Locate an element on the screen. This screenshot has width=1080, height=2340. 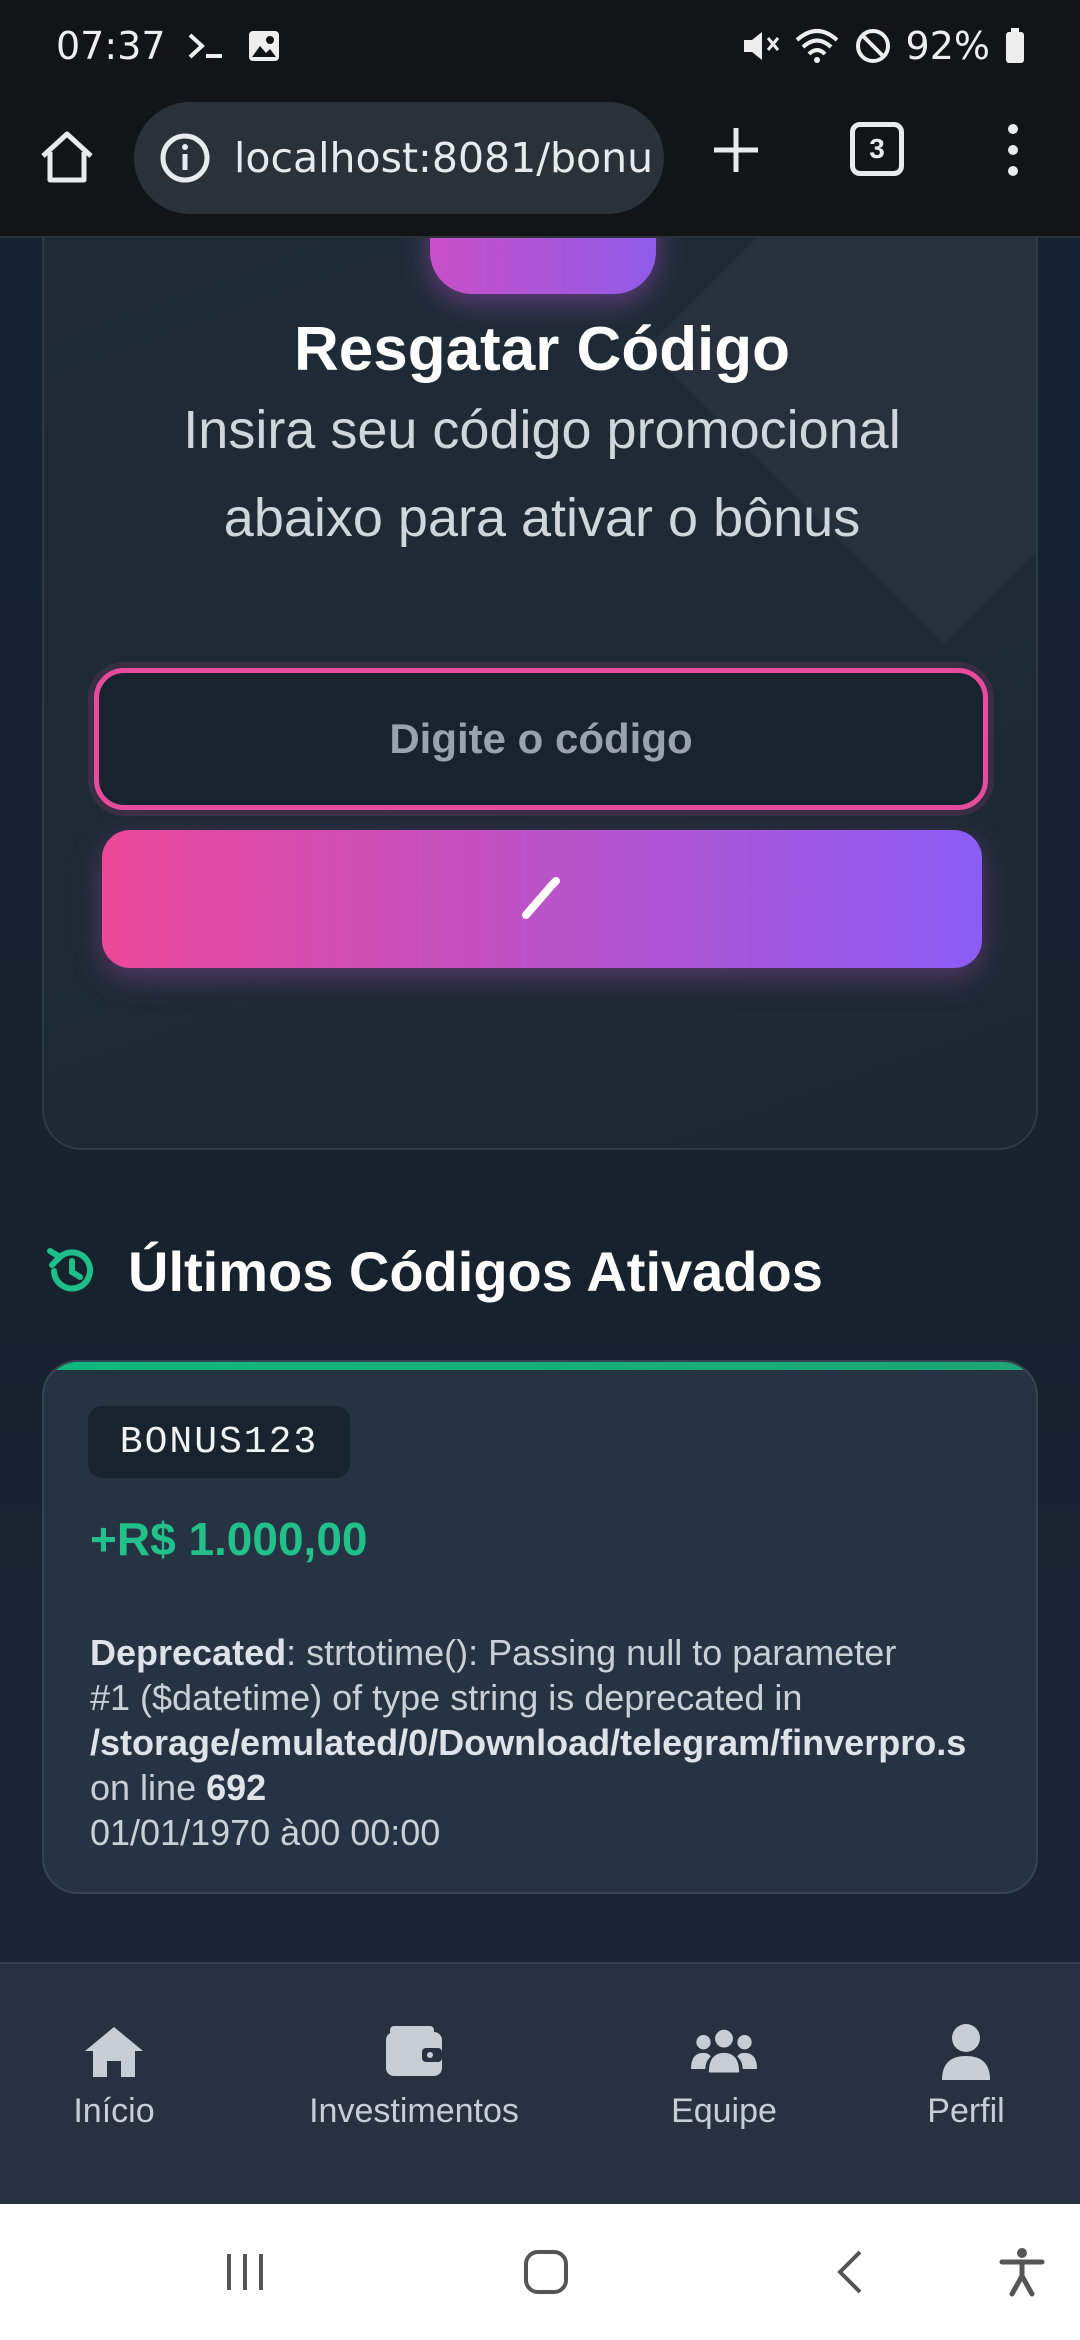
browser-toolbar: localhost:8081/bonu 3 is located at coordinates (540, 165).